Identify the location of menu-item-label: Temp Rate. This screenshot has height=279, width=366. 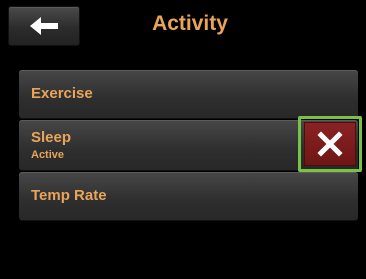
(69, 195).